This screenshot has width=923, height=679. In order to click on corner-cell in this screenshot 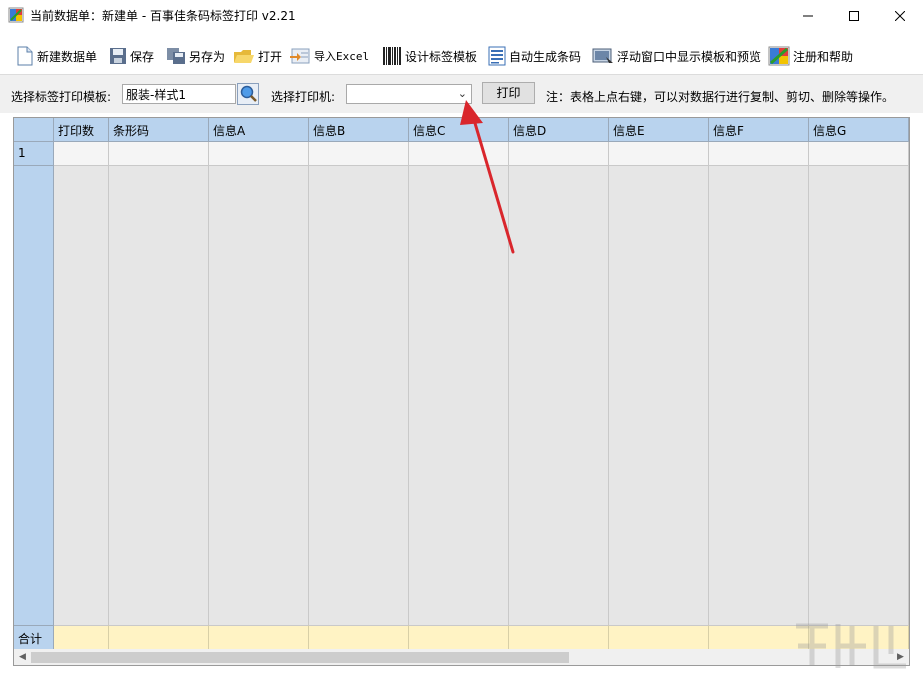, I will do `click(34, 130)`.